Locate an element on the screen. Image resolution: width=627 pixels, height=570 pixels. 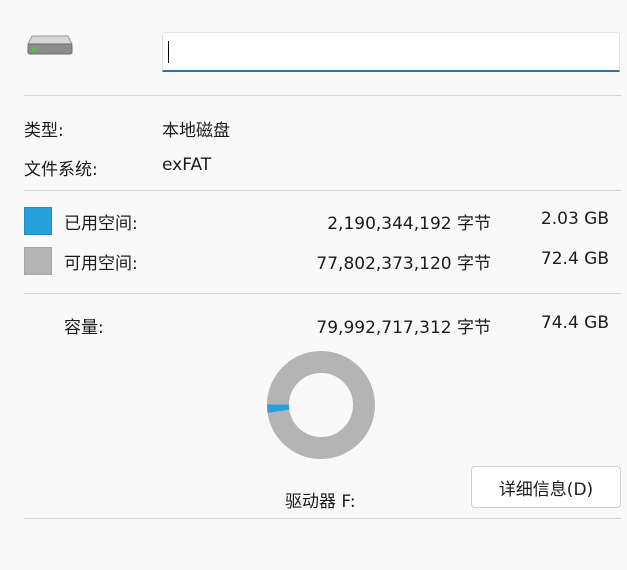
drive-name-input is located at coordinates (391, 52).